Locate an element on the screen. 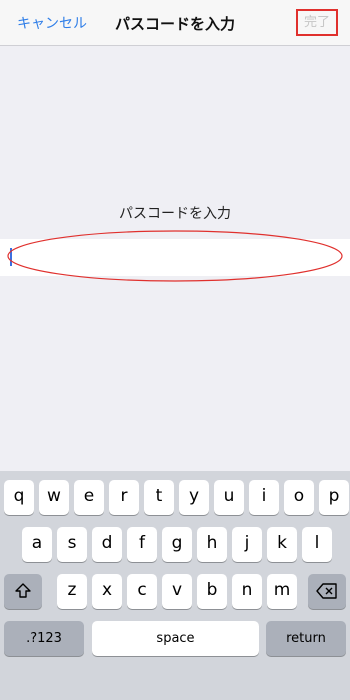 The width and height of the screenshot is (350, 700). numbers-key: .?123 is located at coordinates (44, 638).